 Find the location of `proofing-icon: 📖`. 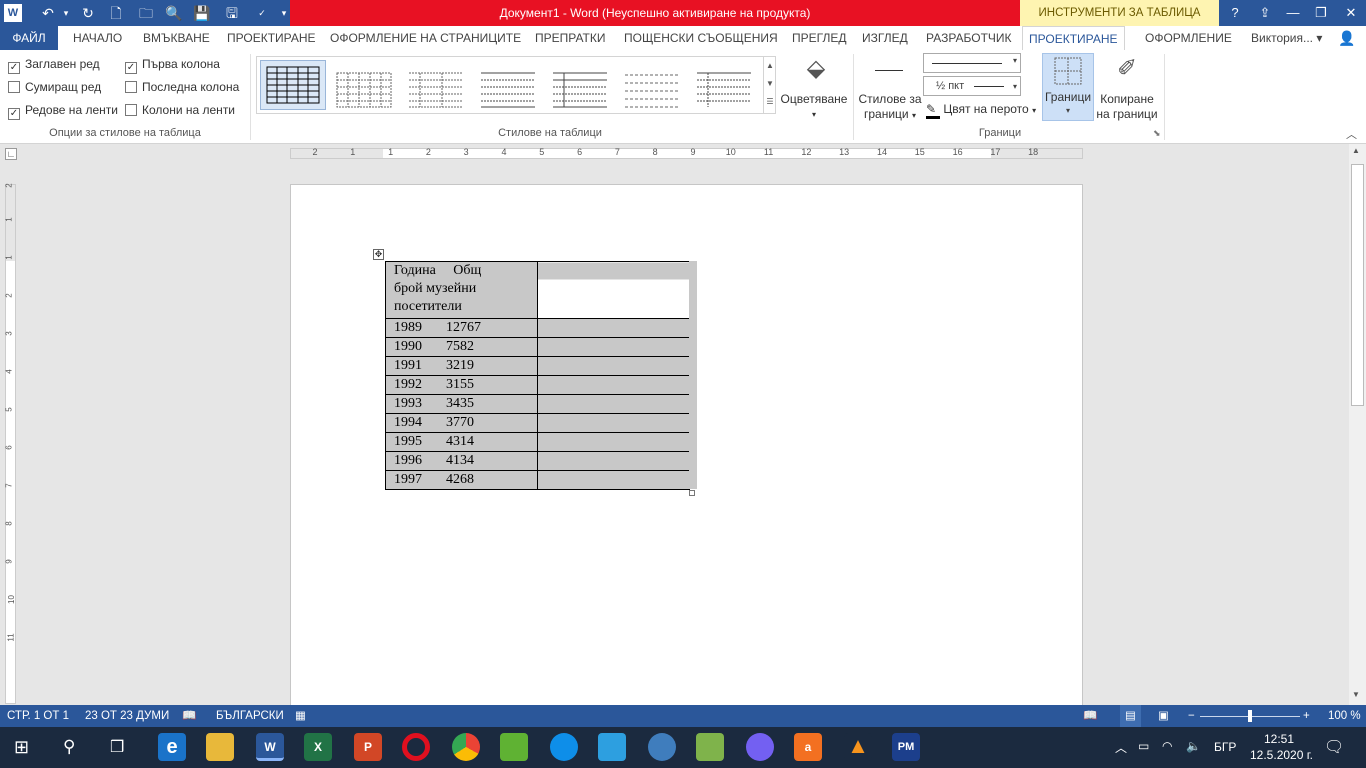

proofing-icon: 📖 is located at coordinates (189, 716).